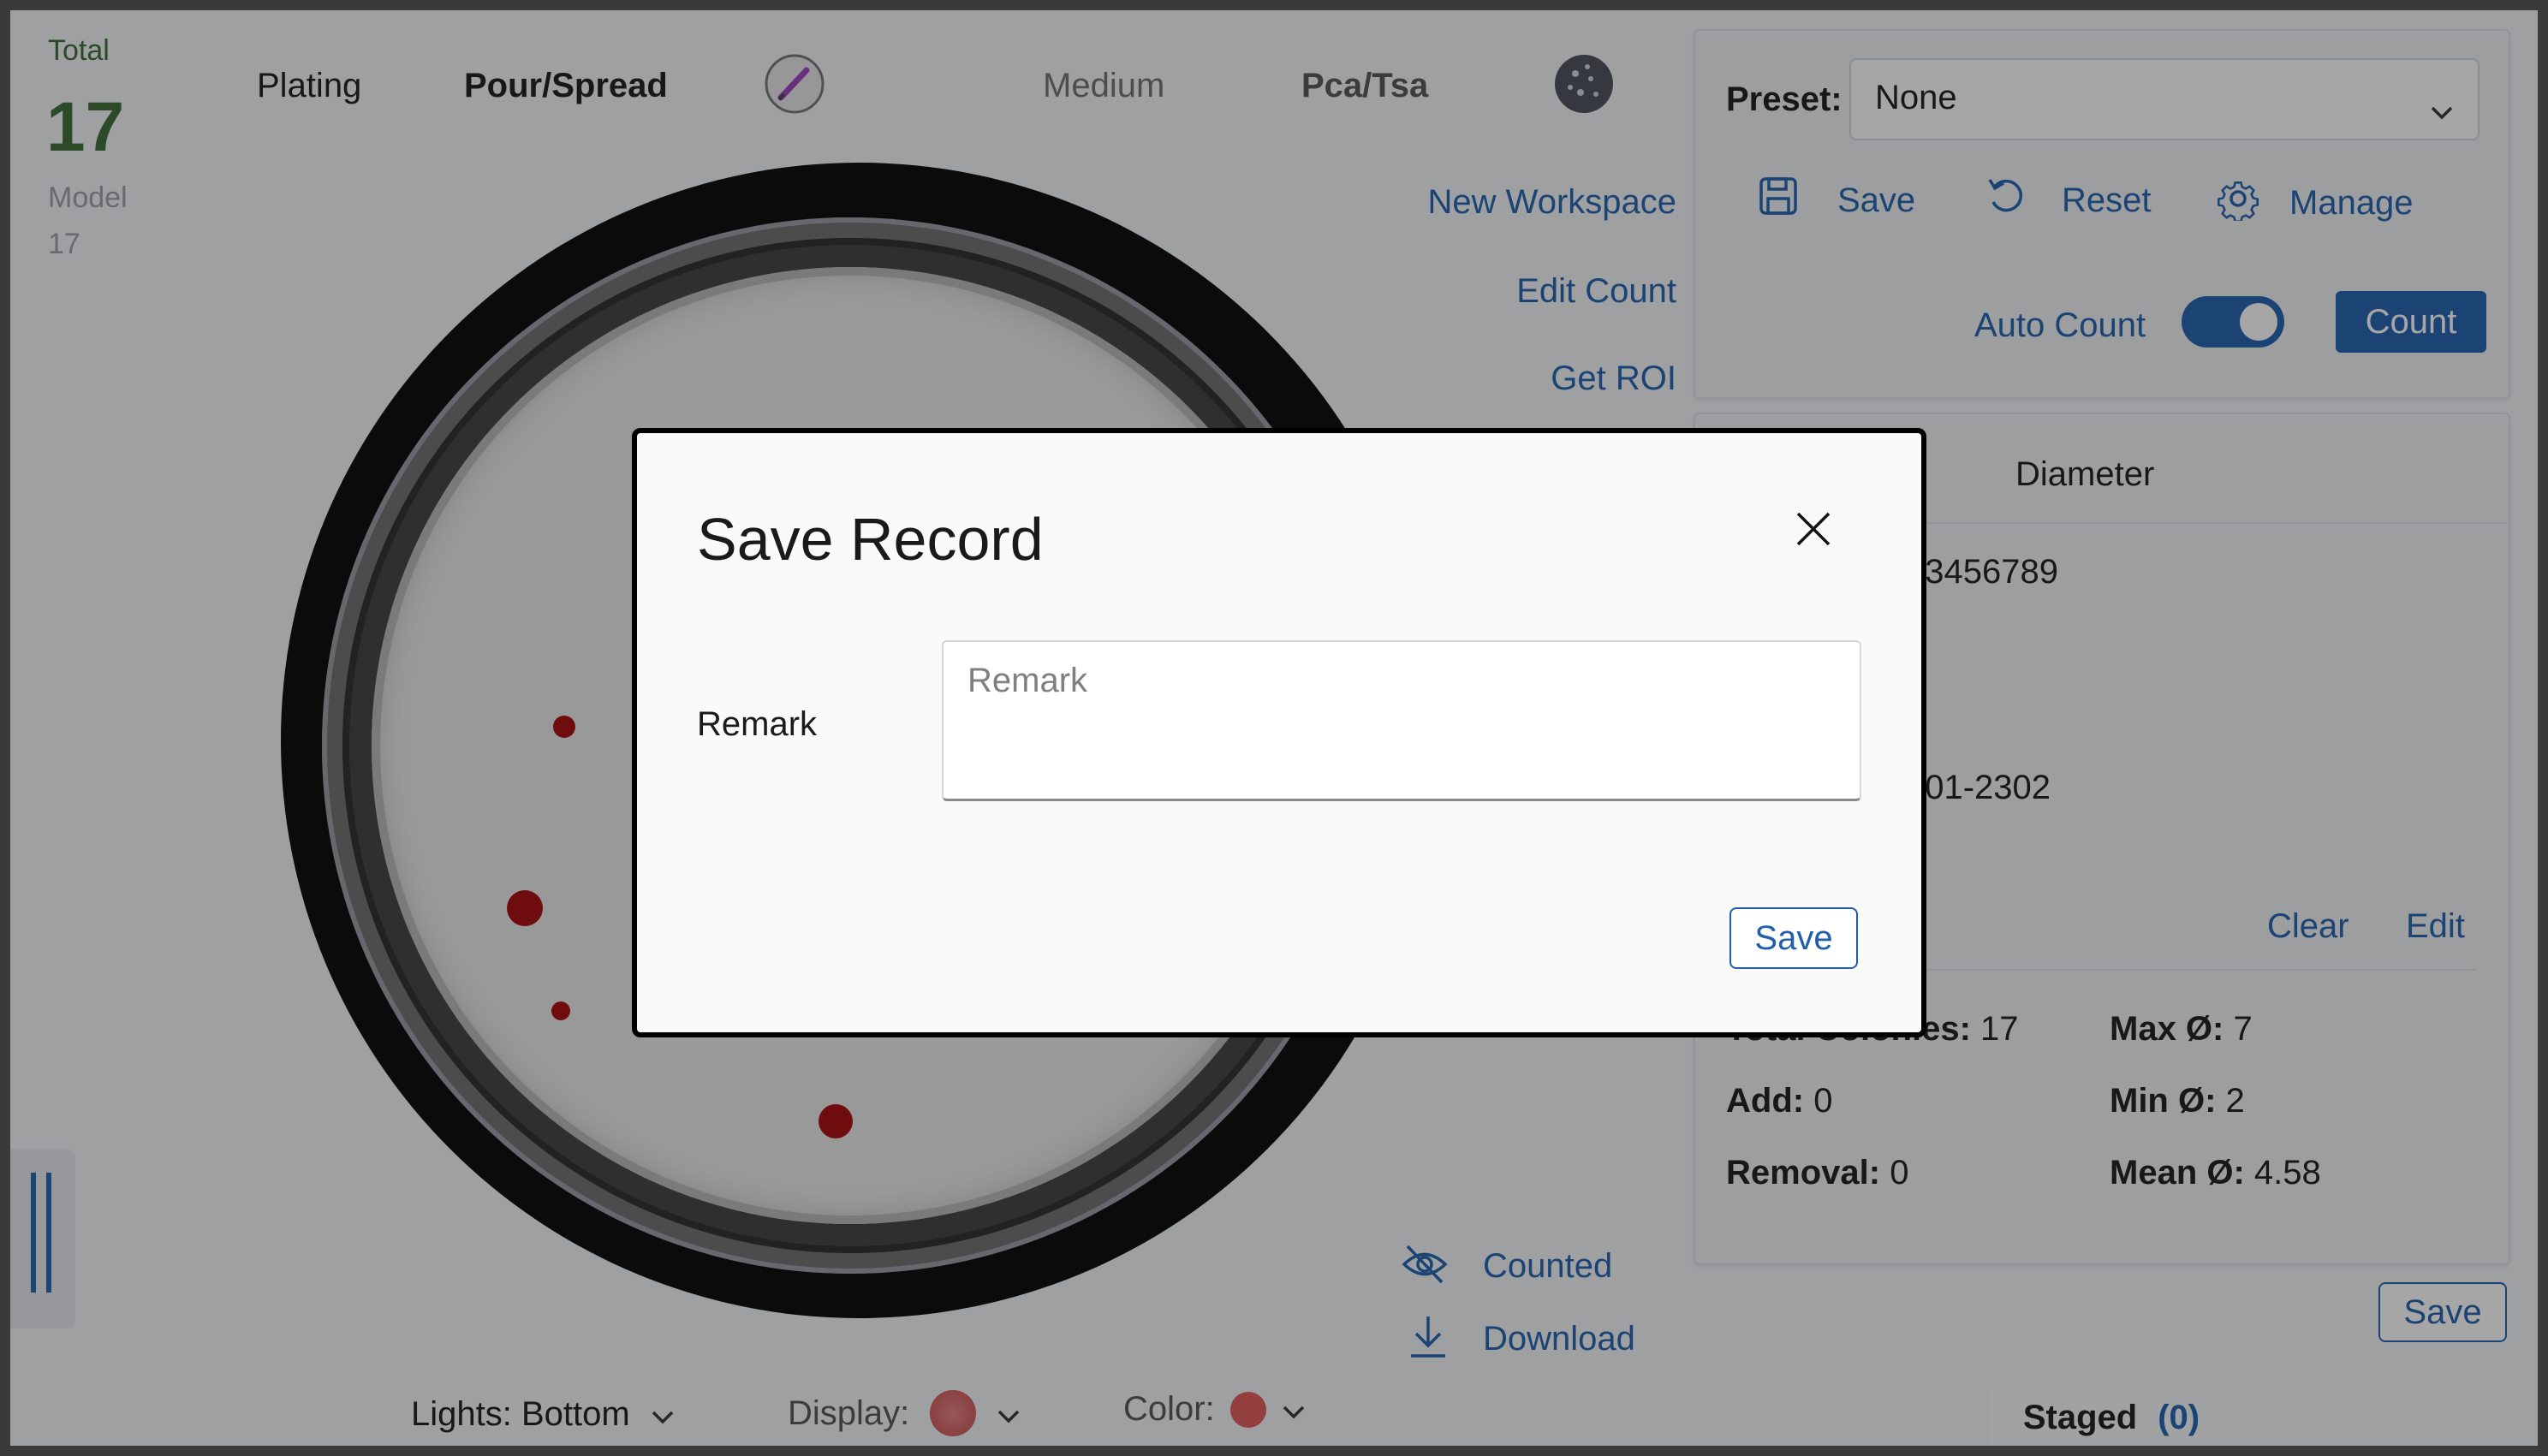 This screenshot has width=2548, height=1456. I want to click on dialog-title: Save Record, so click(871, 539).